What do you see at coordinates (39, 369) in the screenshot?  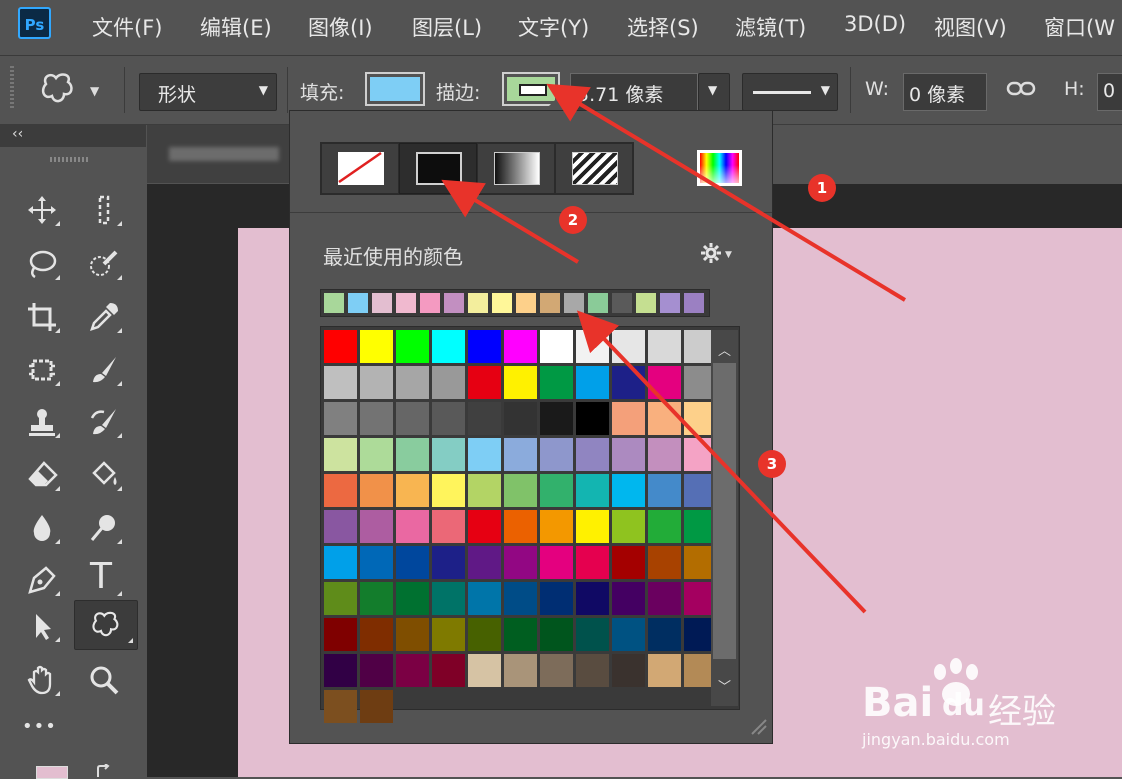 I see `frame-tool` at bounding box center [39, 369].